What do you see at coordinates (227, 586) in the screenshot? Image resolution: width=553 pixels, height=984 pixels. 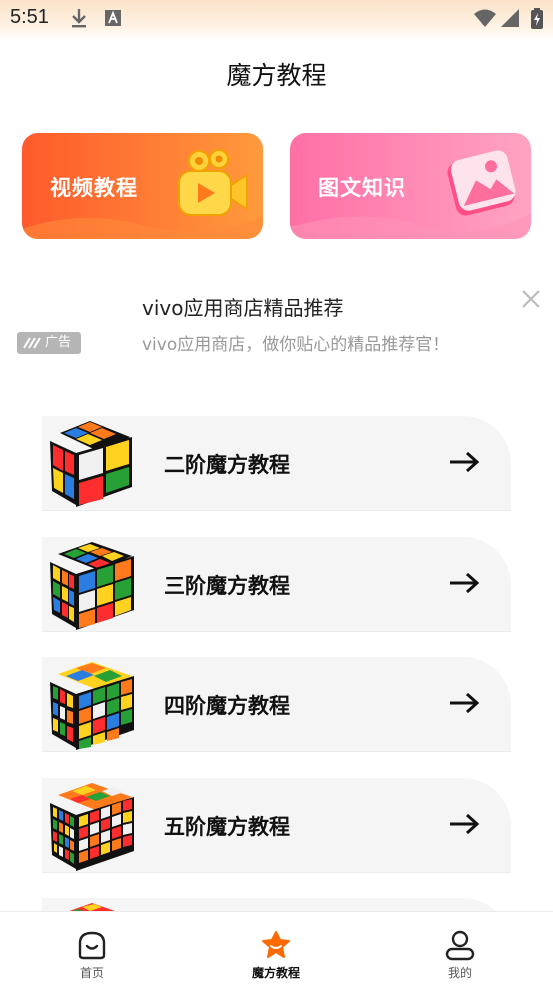 I see `tutorial-card-label: 三阶魔方教程` at bounding box center [227, 586].